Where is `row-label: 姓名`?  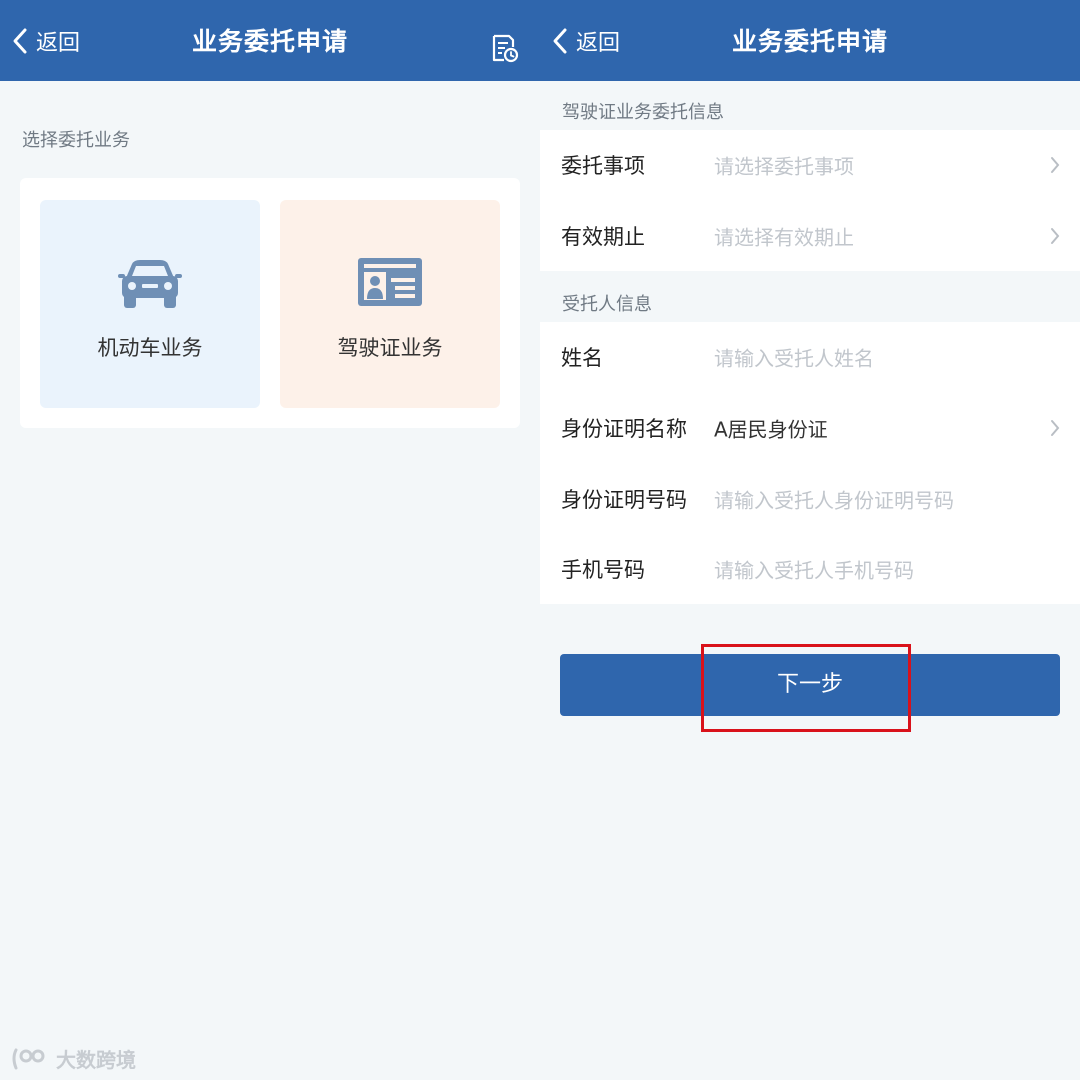
row-label: 姓名 is located at coordinates (582, 358).